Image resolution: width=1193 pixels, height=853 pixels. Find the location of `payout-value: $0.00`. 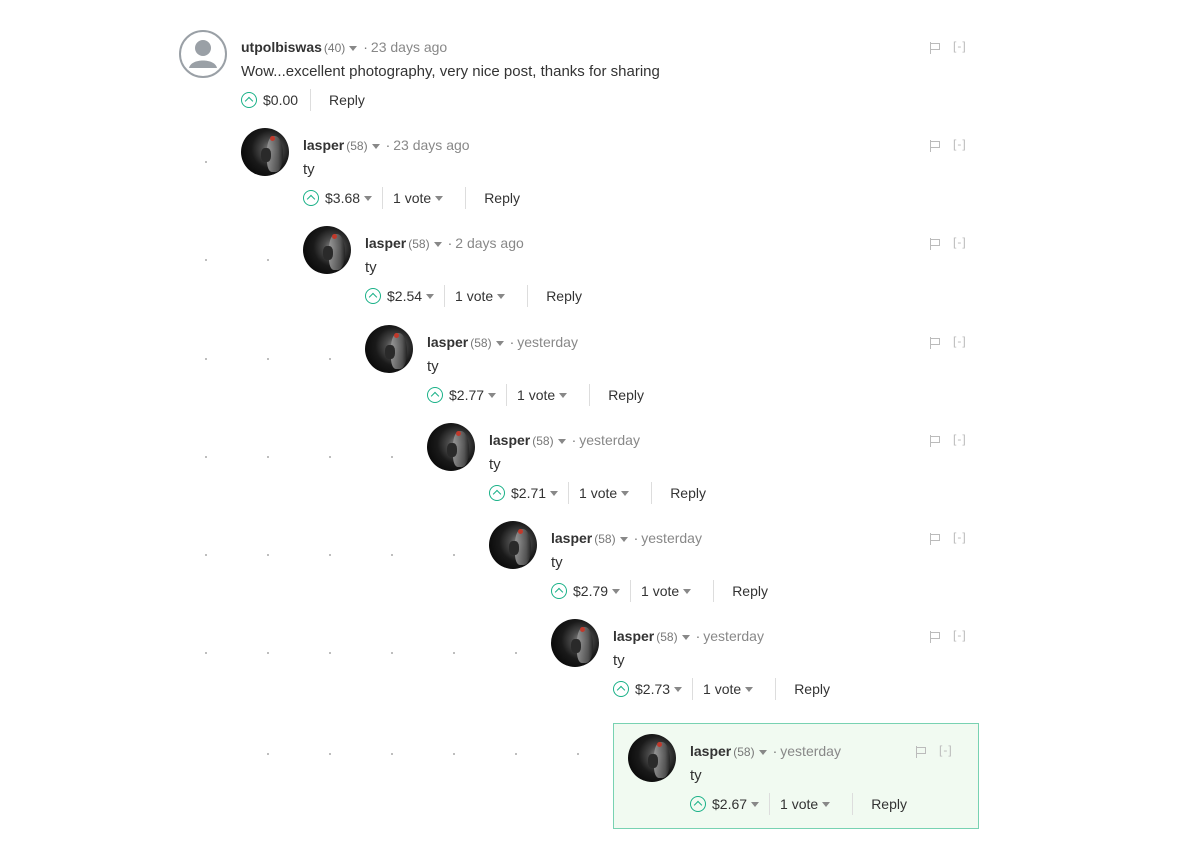

payout-value: $0.00 is located at coordinates (280, 100).